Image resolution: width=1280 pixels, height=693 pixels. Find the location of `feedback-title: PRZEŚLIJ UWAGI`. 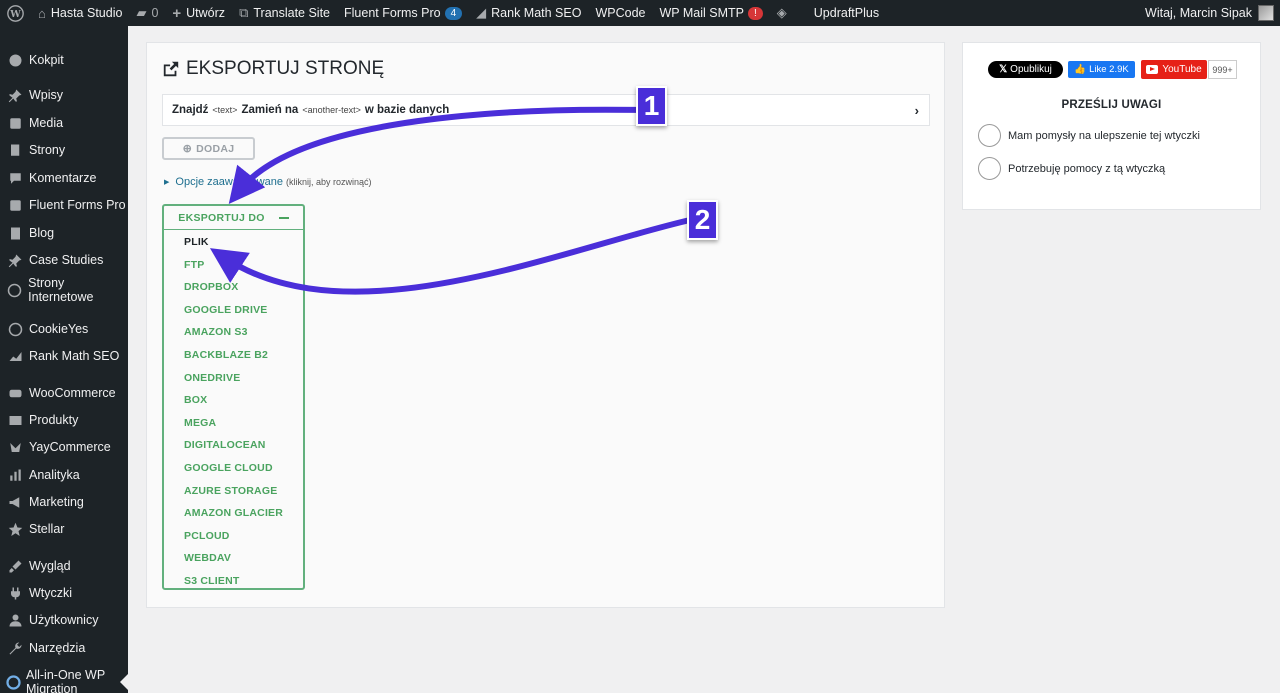

feedback-title: PRZEŚLIJ UWAGI is located at coordinates (1111, 105).